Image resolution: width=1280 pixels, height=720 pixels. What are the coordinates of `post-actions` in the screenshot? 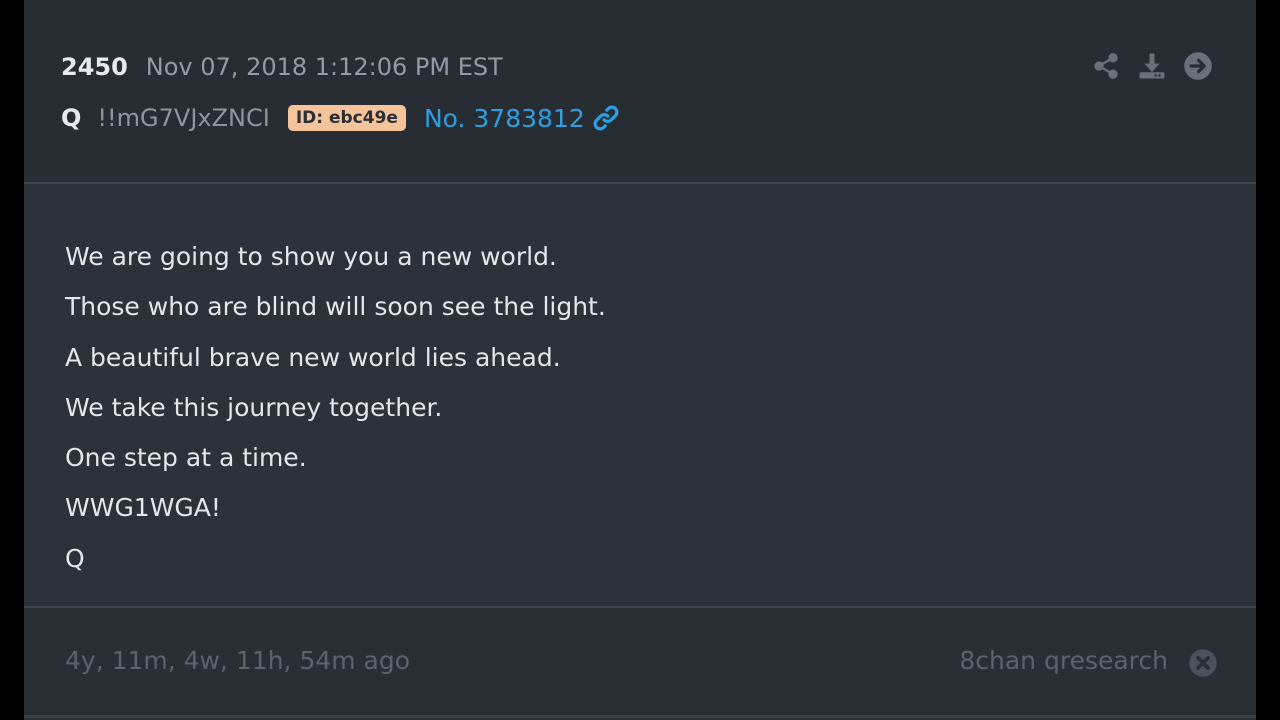 It's located at (1152, 66).